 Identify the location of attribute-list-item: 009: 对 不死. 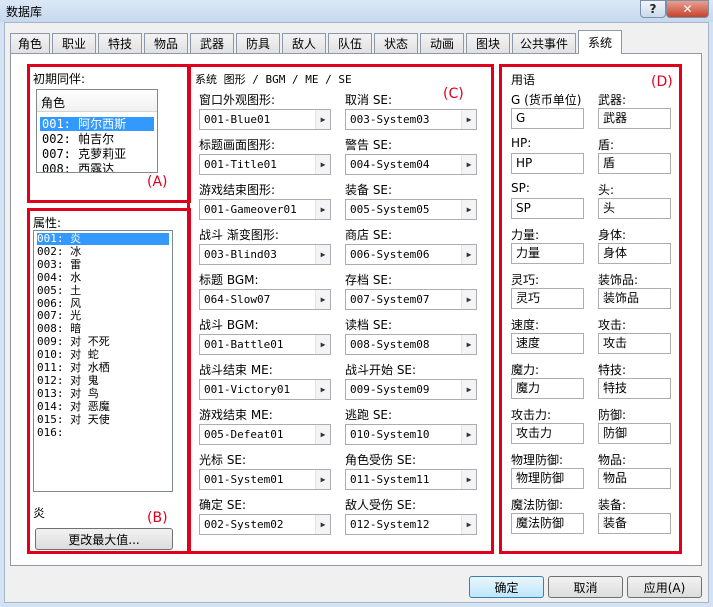
(103, 342).